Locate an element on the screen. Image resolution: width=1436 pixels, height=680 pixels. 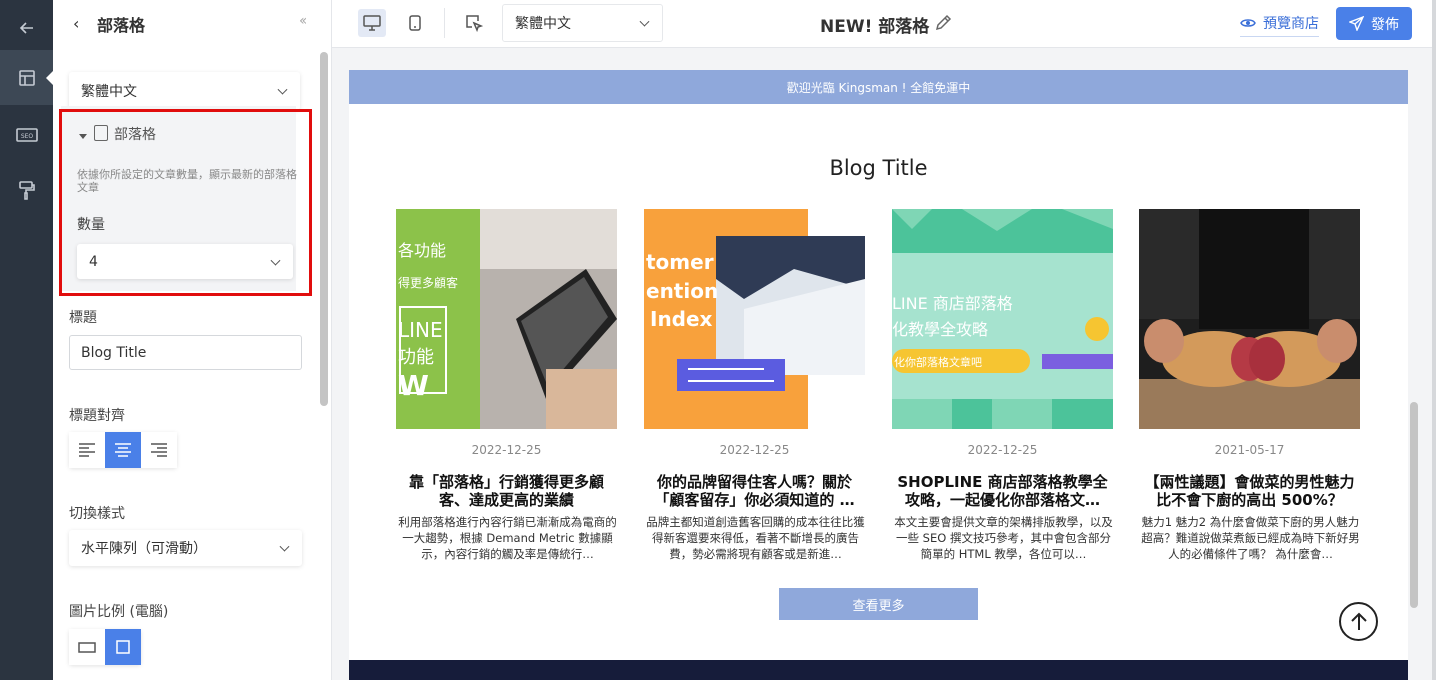
title-input: Blog Title is located at coordinates (185, 352).